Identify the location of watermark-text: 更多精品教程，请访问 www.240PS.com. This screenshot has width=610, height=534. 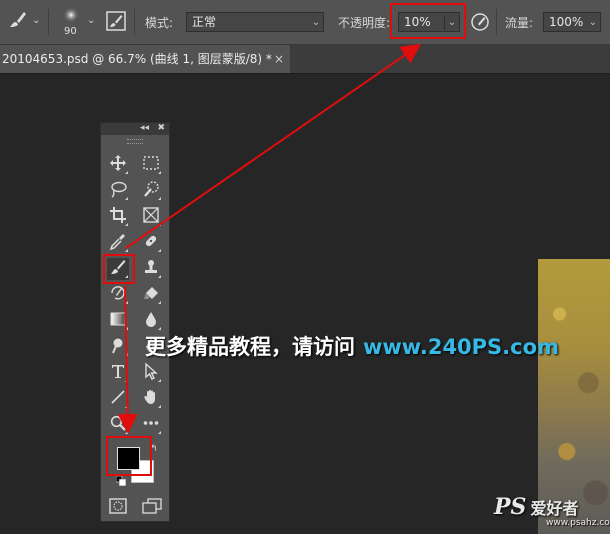
(352, 346).